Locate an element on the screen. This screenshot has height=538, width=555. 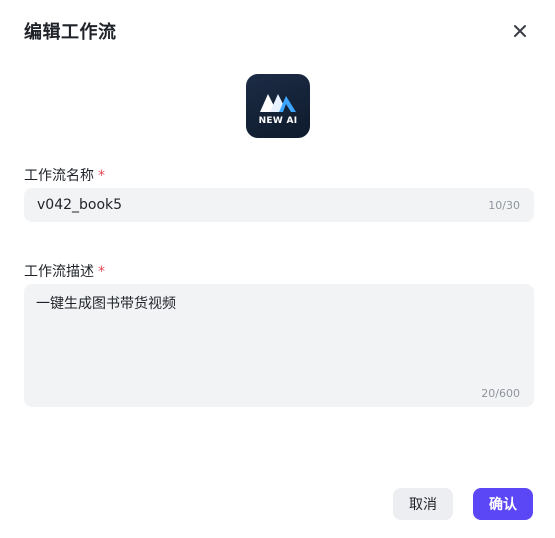
new-ai-logo-icon is located at coordinates (278, 103).